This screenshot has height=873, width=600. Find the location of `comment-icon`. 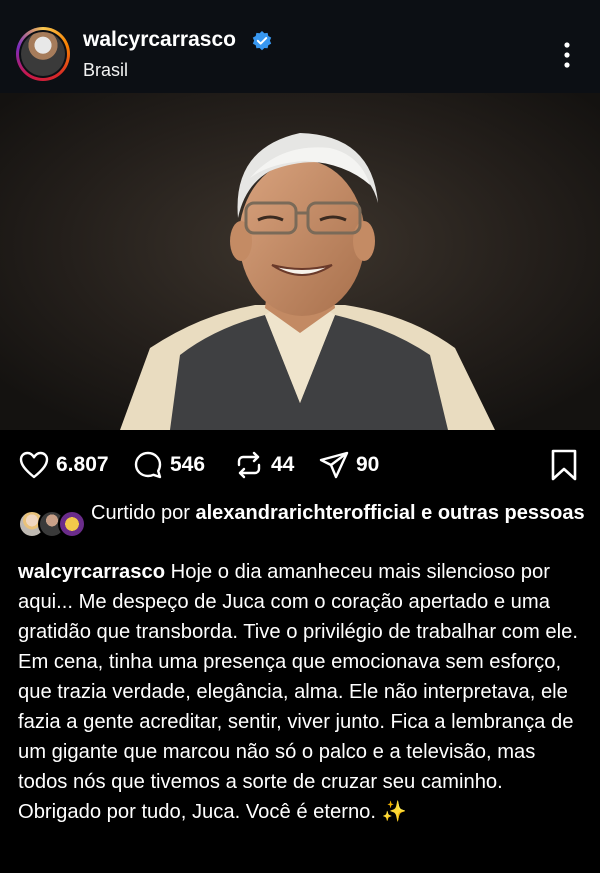

comment-icon is located at coordinates (148, 465).